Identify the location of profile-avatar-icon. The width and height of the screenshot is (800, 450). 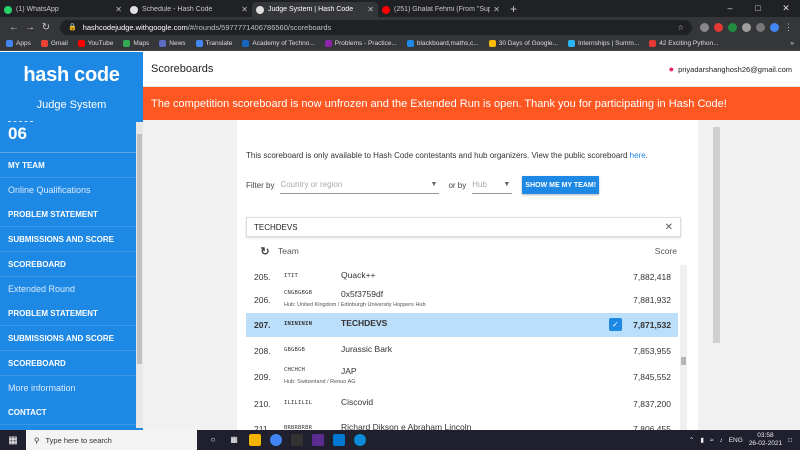
(774, 27).